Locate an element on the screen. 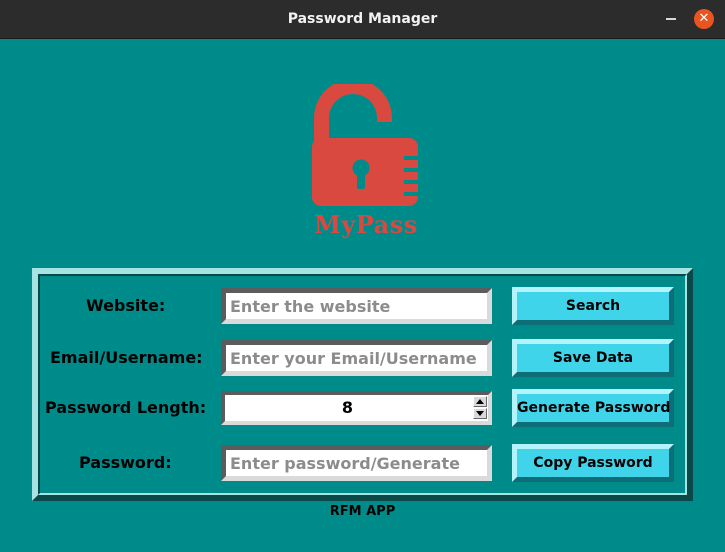 The image size is (725, 552). password-length-label: Password Length: is located at coordinates (126, 407).